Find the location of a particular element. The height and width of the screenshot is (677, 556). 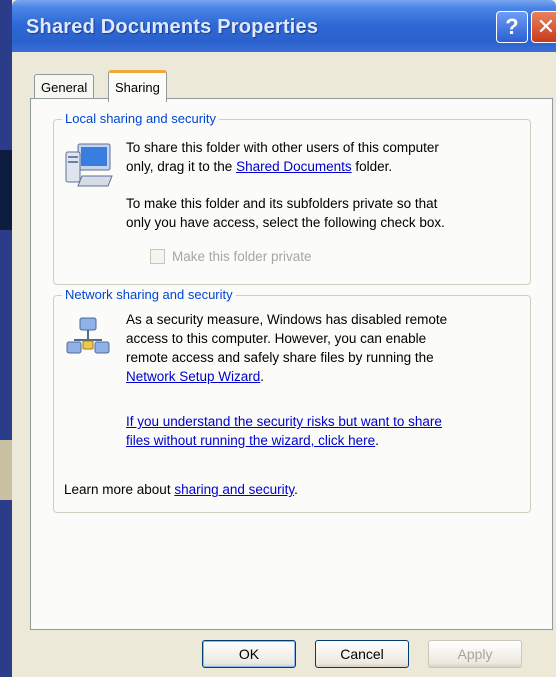

tab-general: General is located at coordinates (64, 86).